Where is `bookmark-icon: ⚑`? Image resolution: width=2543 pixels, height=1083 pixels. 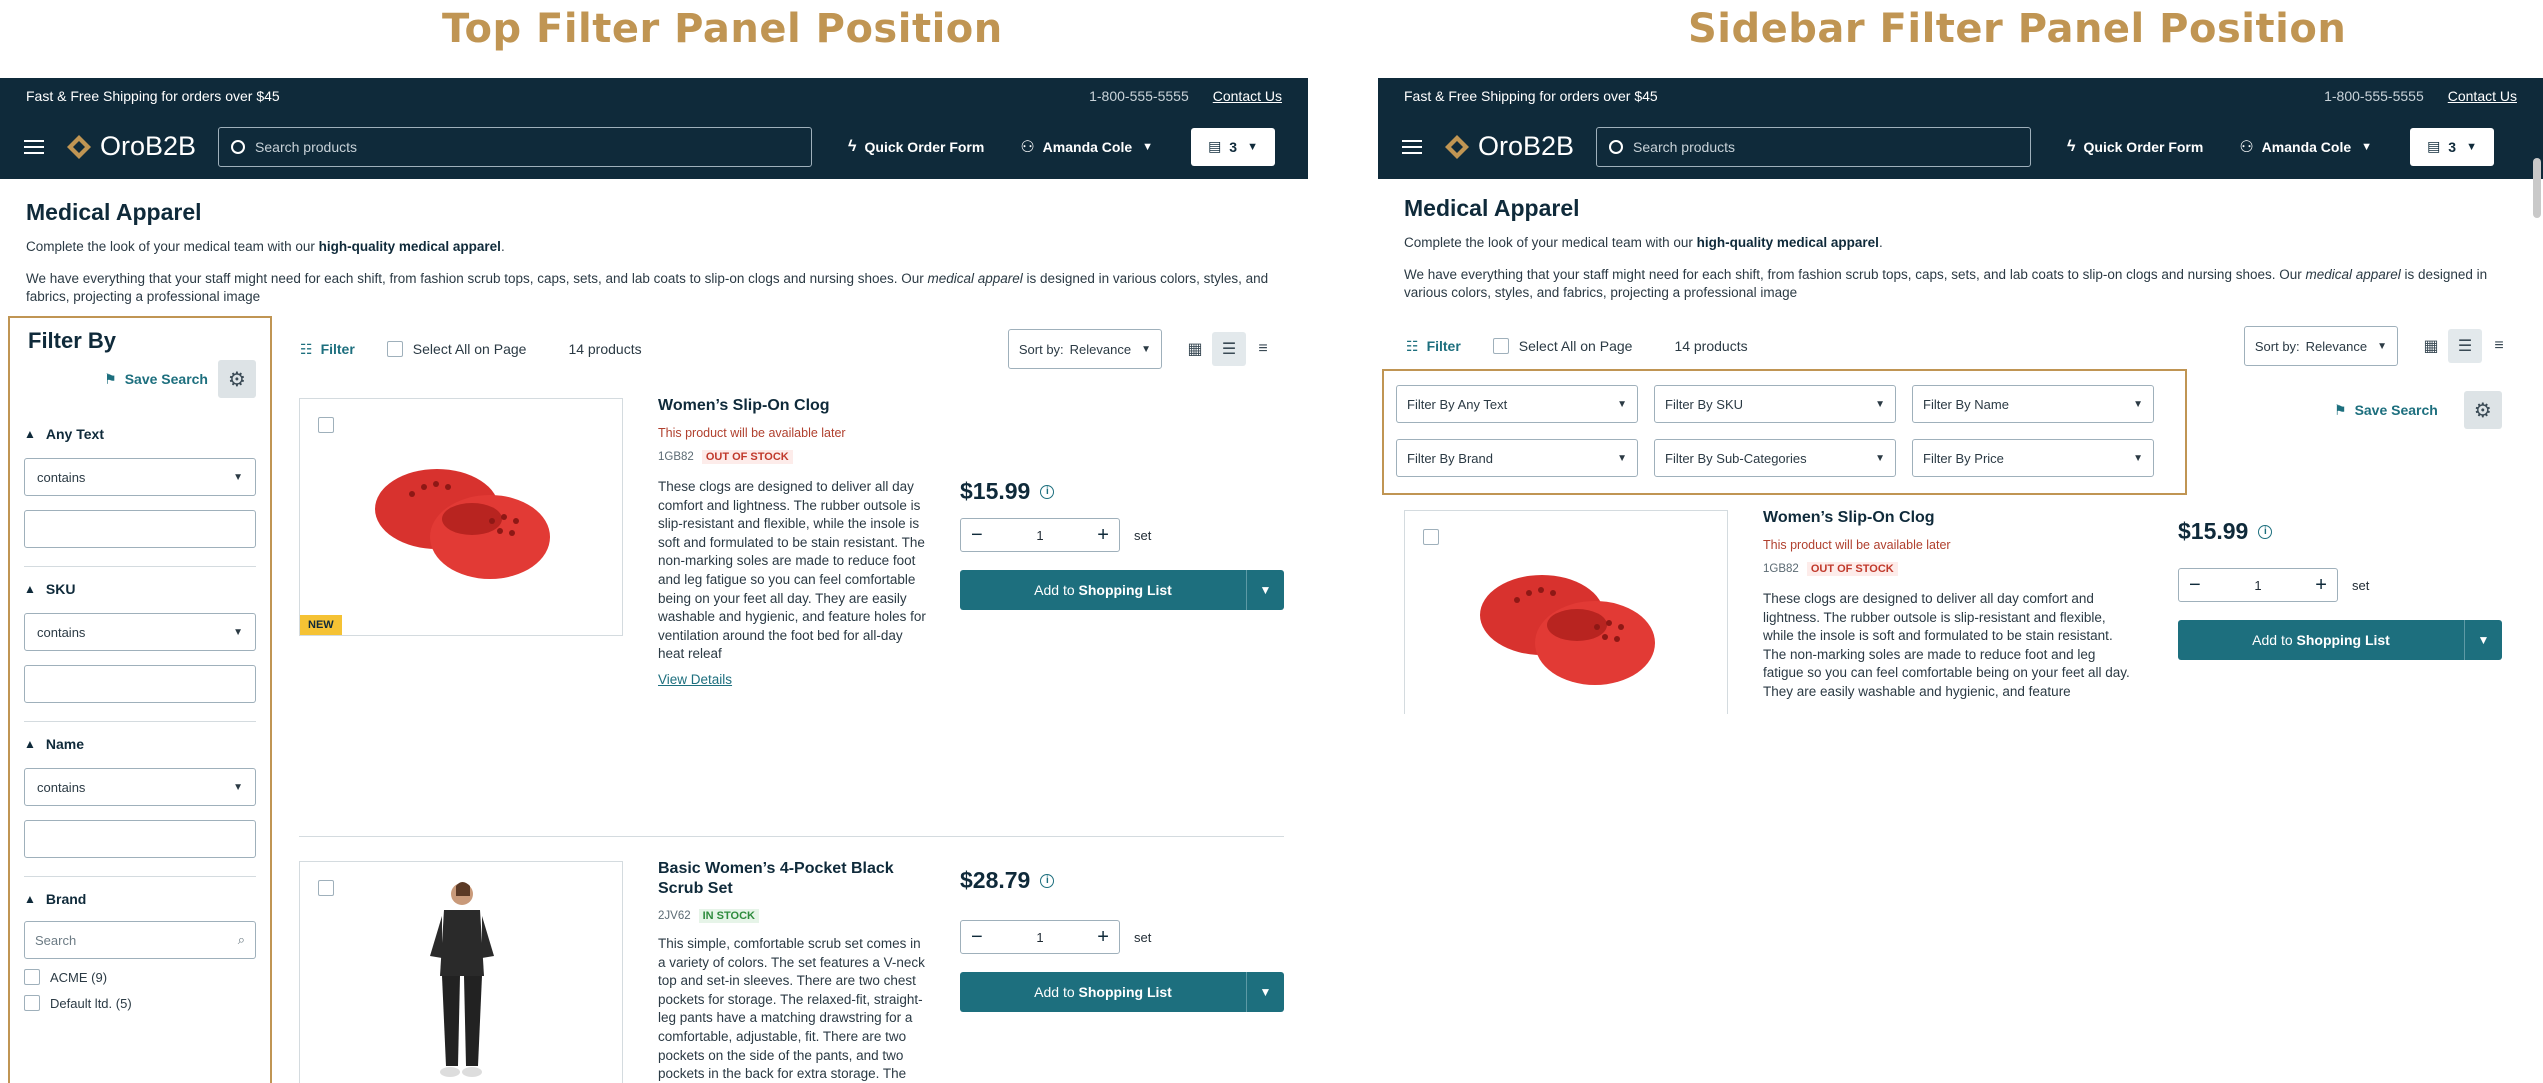 bookmark-icon: ⚑ is located at coordinates (2340, 409).